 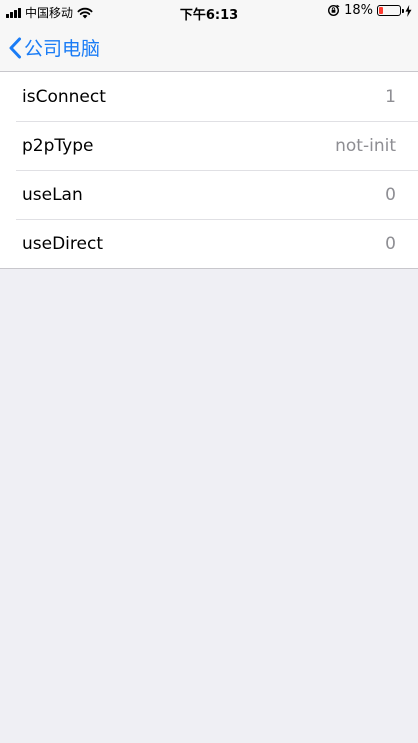 I want to click on settings-row-p2ptype: p2pType not-init, so click(x=209, y=145).